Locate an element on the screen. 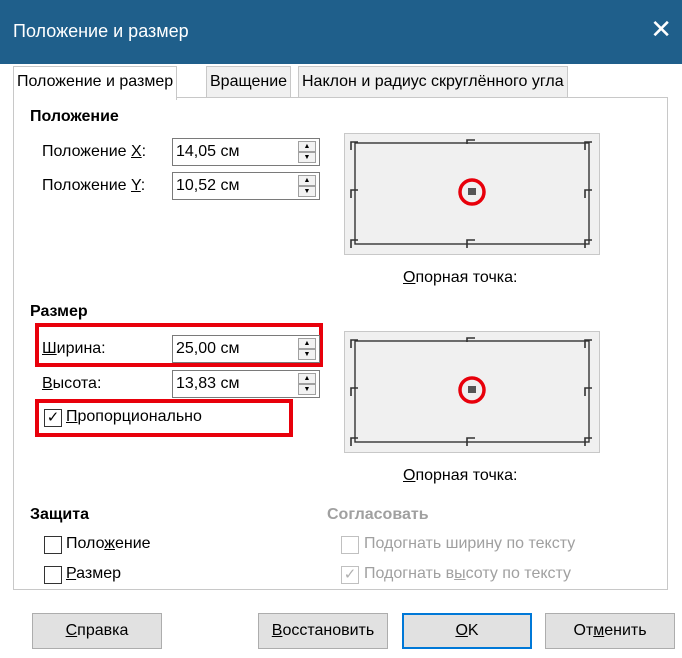  position-y-label: Положение Y: is located at coordinates (94, 185).